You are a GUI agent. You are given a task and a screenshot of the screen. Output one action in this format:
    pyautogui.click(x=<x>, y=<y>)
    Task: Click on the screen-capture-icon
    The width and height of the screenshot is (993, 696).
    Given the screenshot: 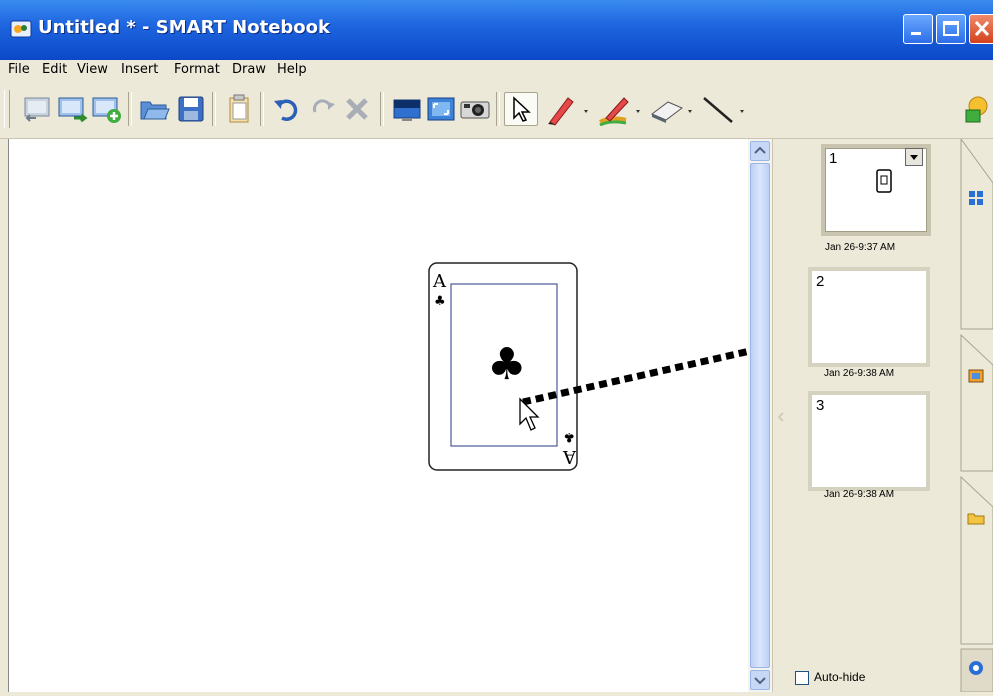 What is the action you would take?
    pyautogui.click(x=475, y=109)
    